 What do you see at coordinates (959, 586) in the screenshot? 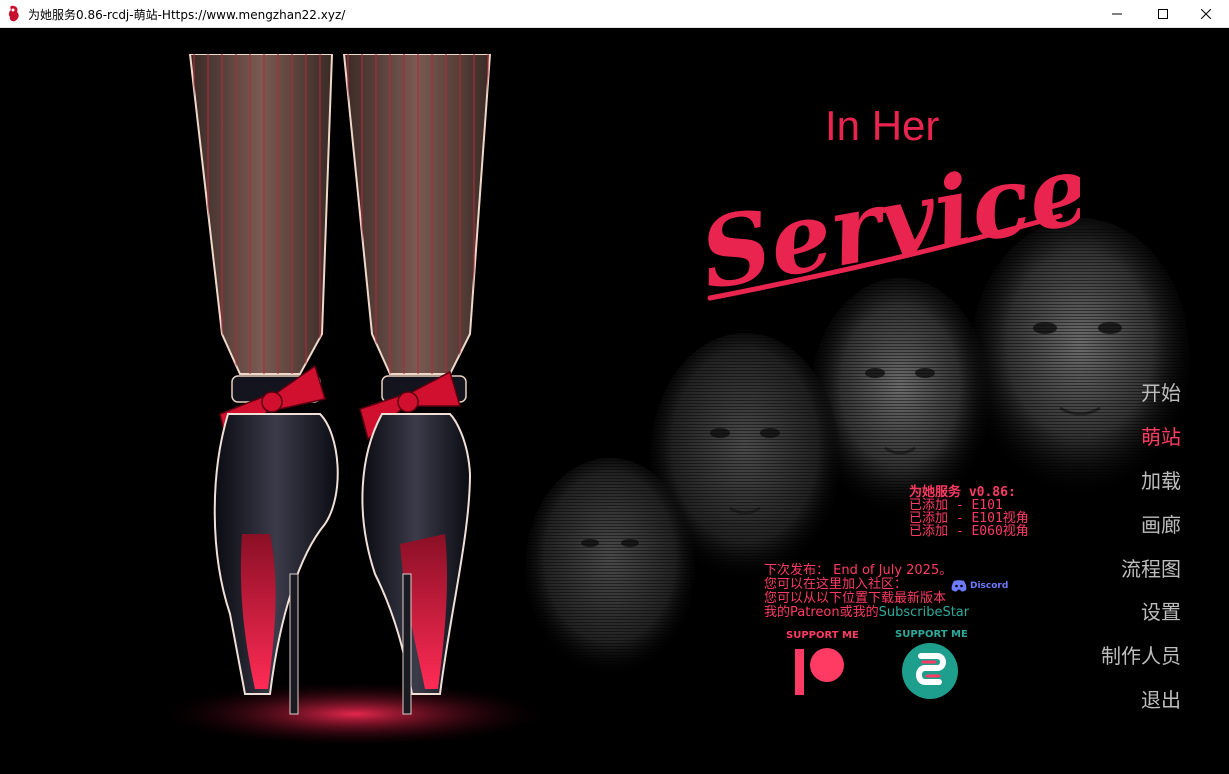
I see `discord-icon` at bounding box center [959, 586].